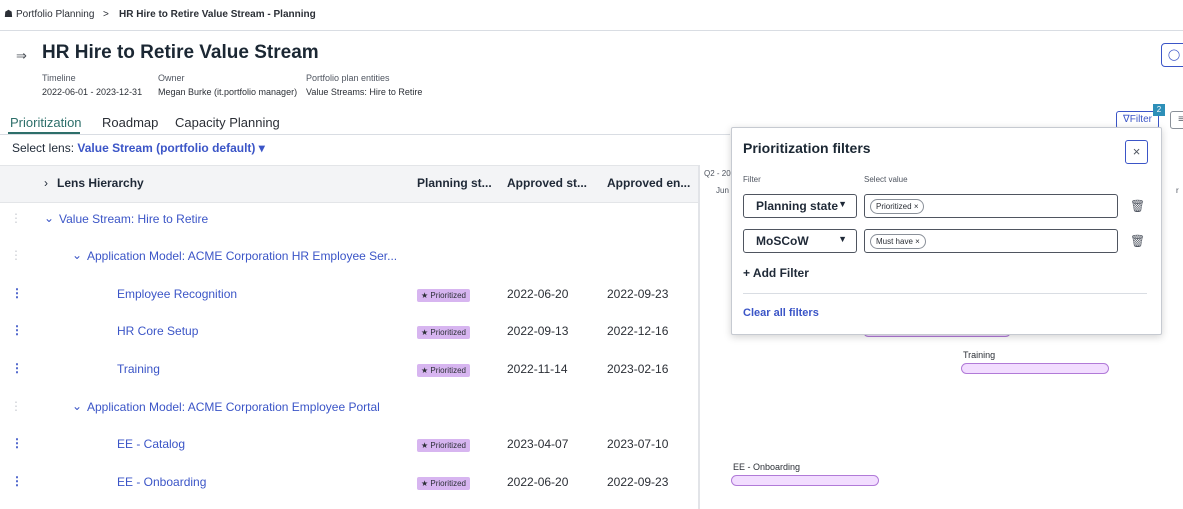  I want to click on filter-count-badge: 2, so click(1159, 110).